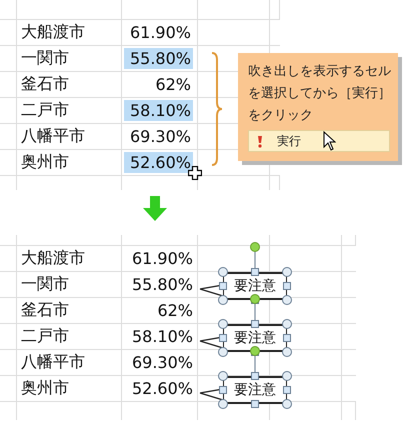  What do you see at coordinates (158, 58) in the screenshot?
I see `selected-cell: 55.80%` at bounding box center [158, 58].